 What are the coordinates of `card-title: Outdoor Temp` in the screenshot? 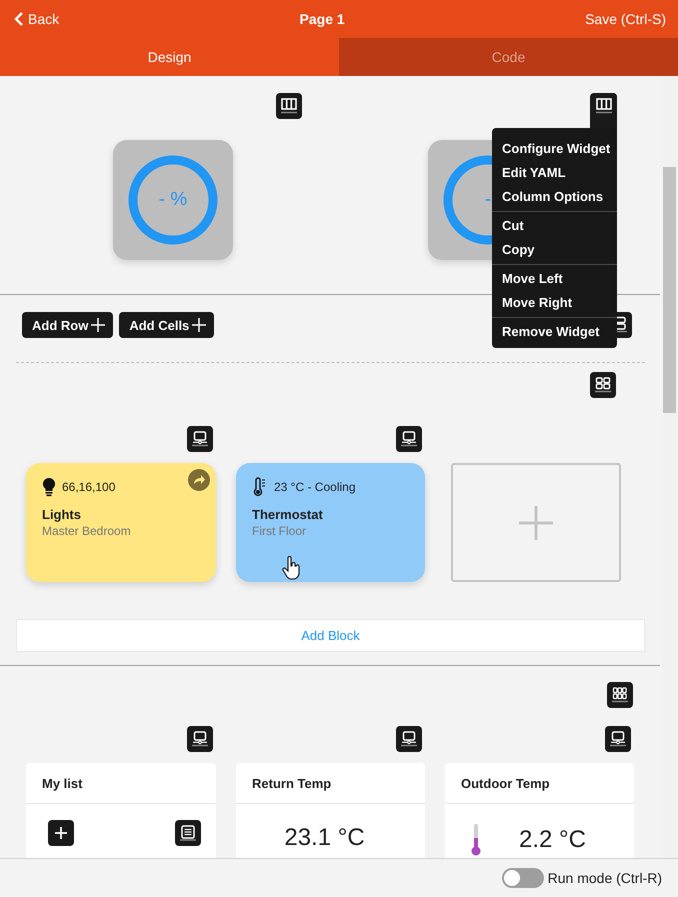 It's located at (505, 783).